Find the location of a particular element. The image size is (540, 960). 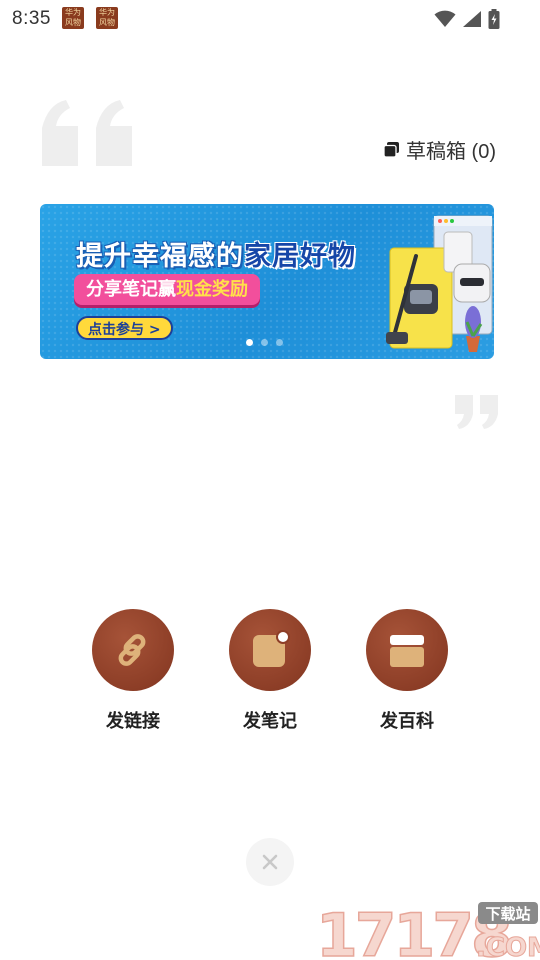

post-note-button: 发笔记 is located at coordinates (270, 671).